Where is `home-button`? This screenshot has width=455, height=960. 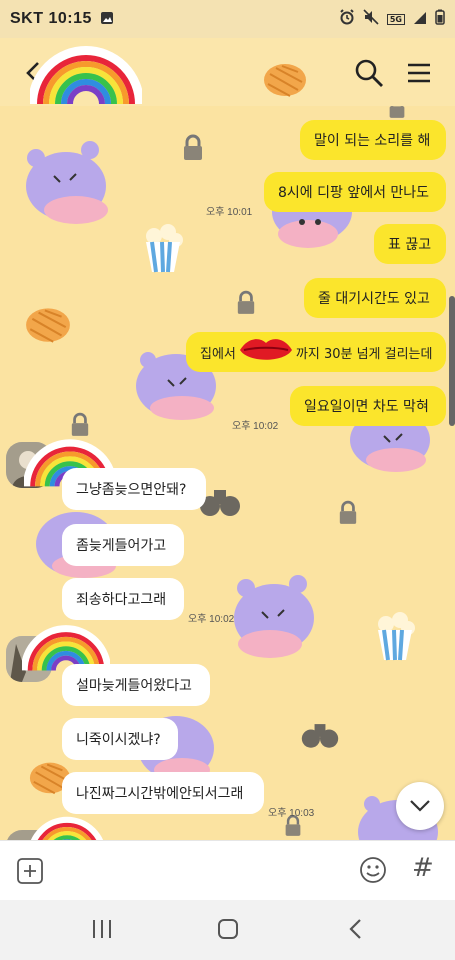 home-button is located at coordinates (228, 931).